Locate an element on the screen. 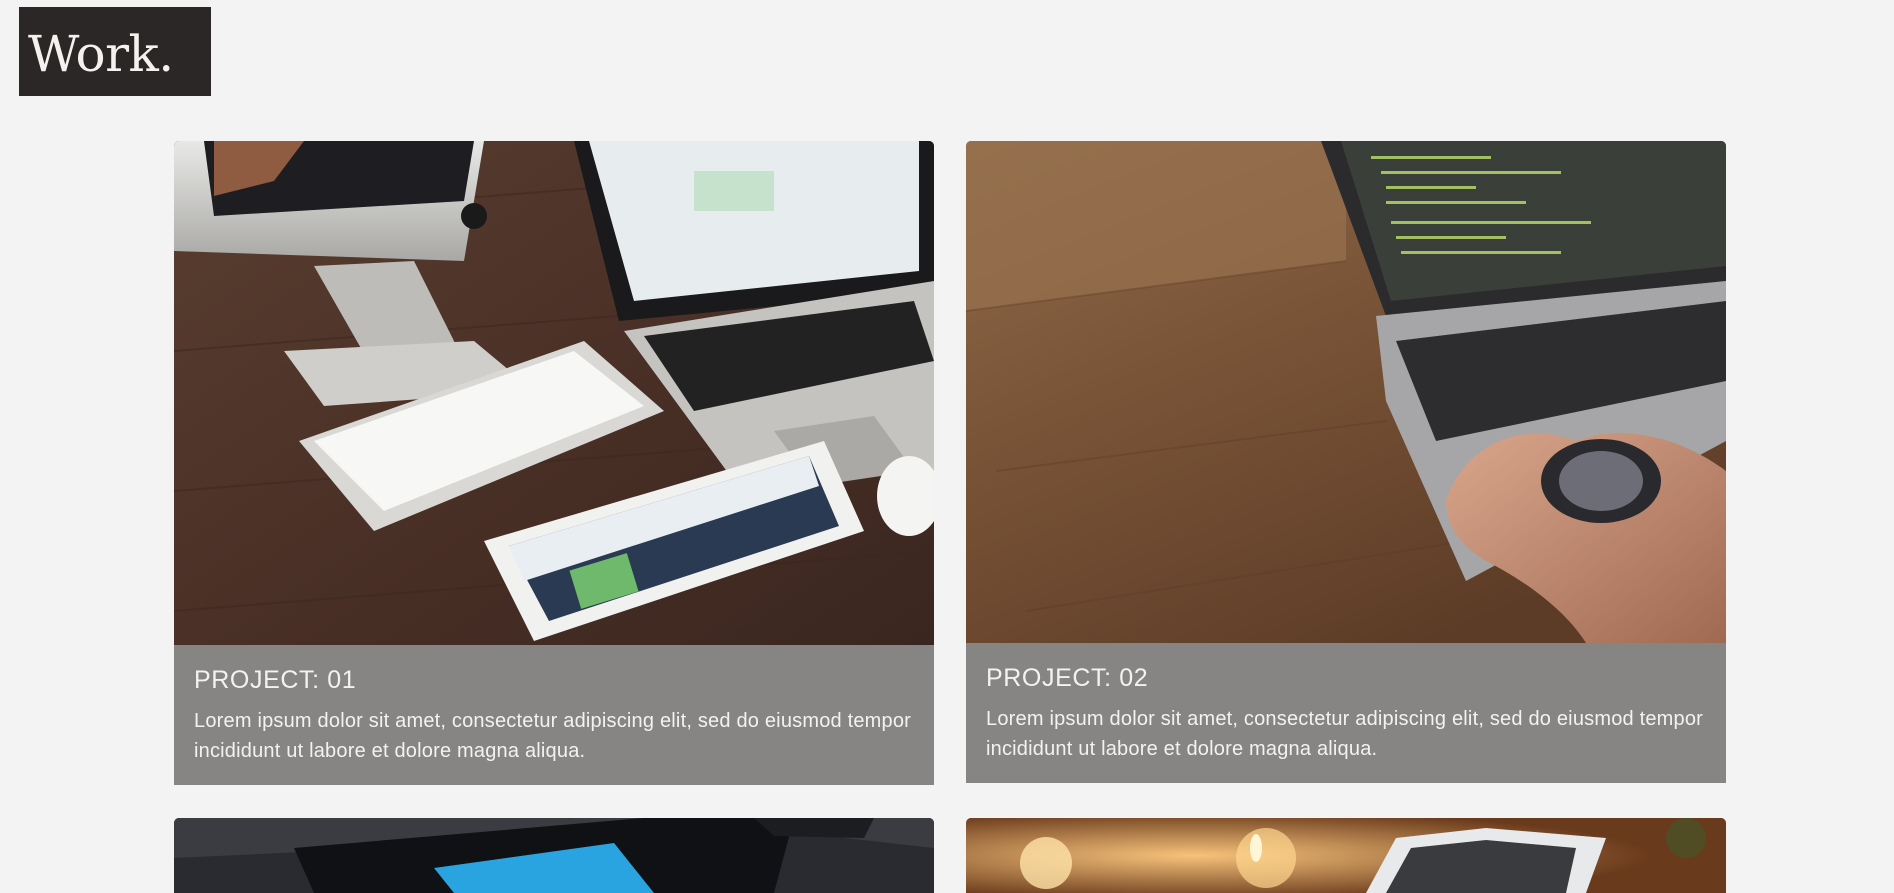 Image resolution: width=1894 pixels, height=893 pixels. site-logo: Work. is located at coordinates (115, 51).